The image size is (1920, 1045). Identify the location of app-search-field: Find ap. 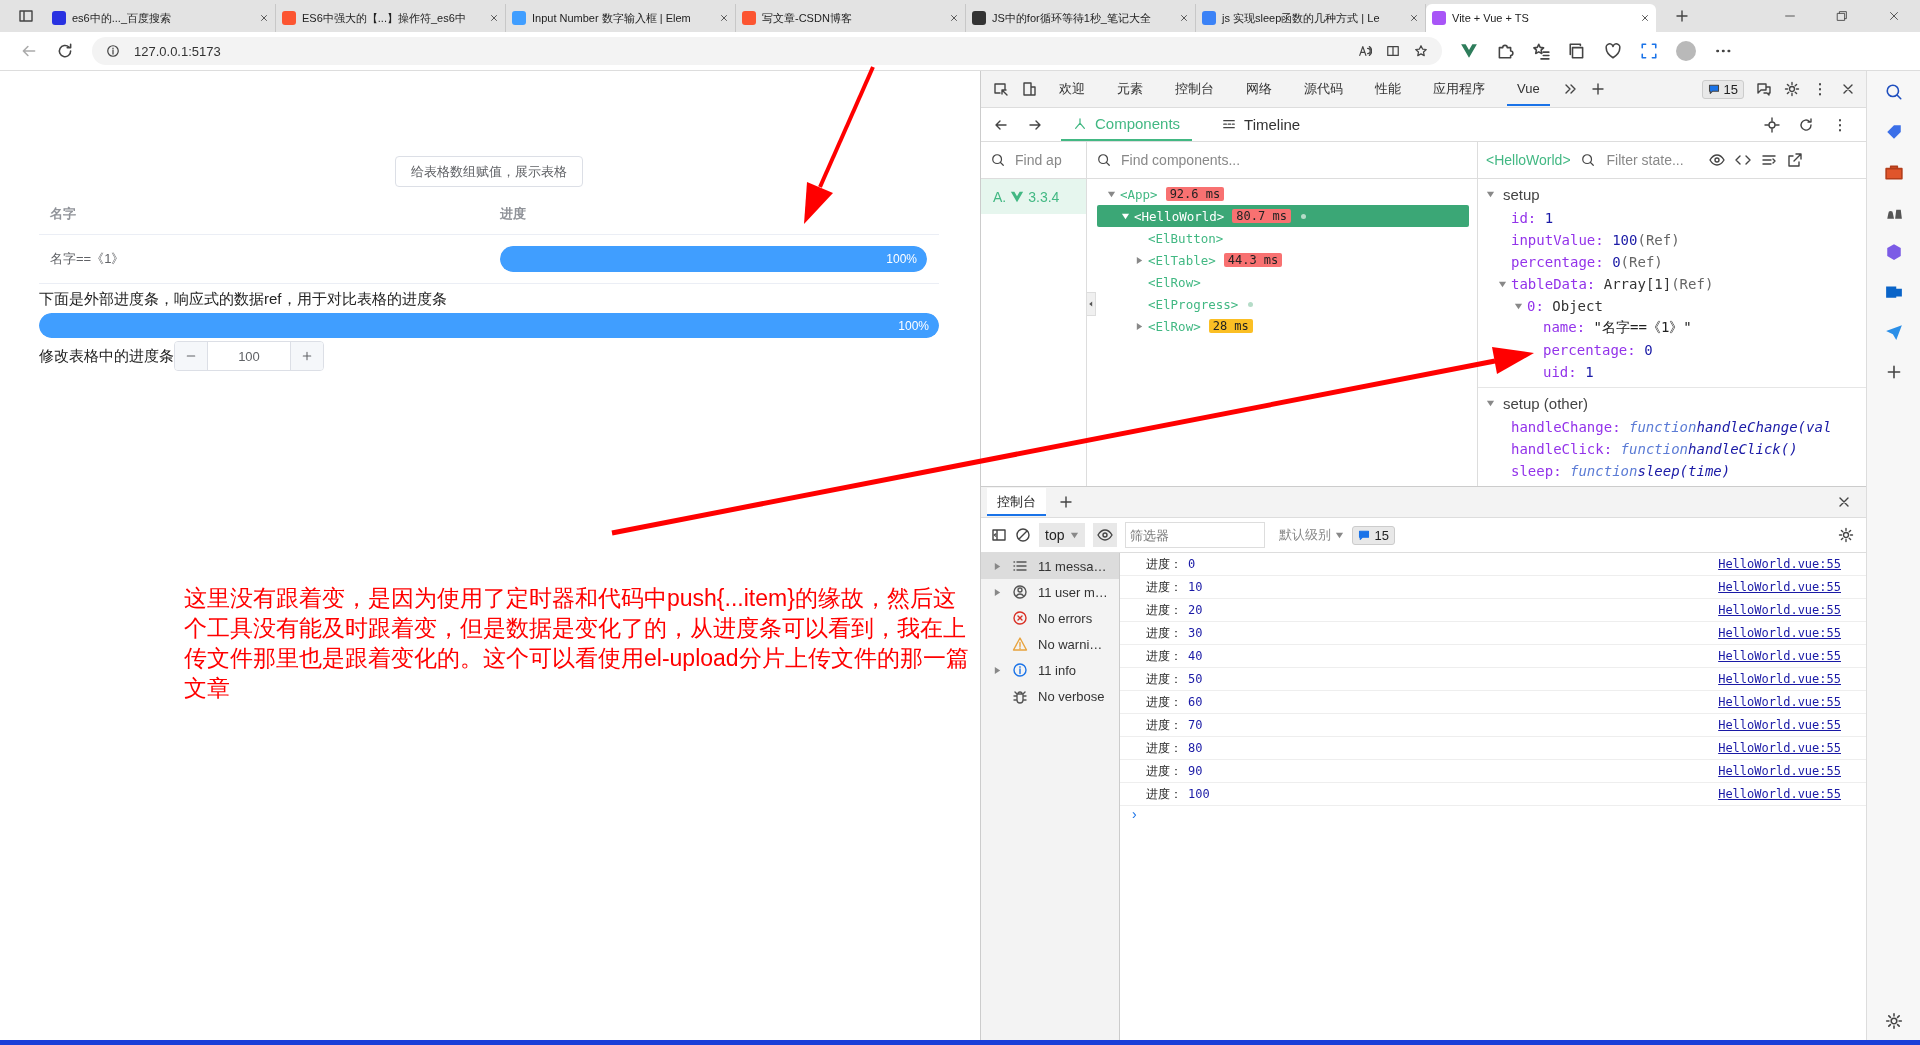
(1033, 160).